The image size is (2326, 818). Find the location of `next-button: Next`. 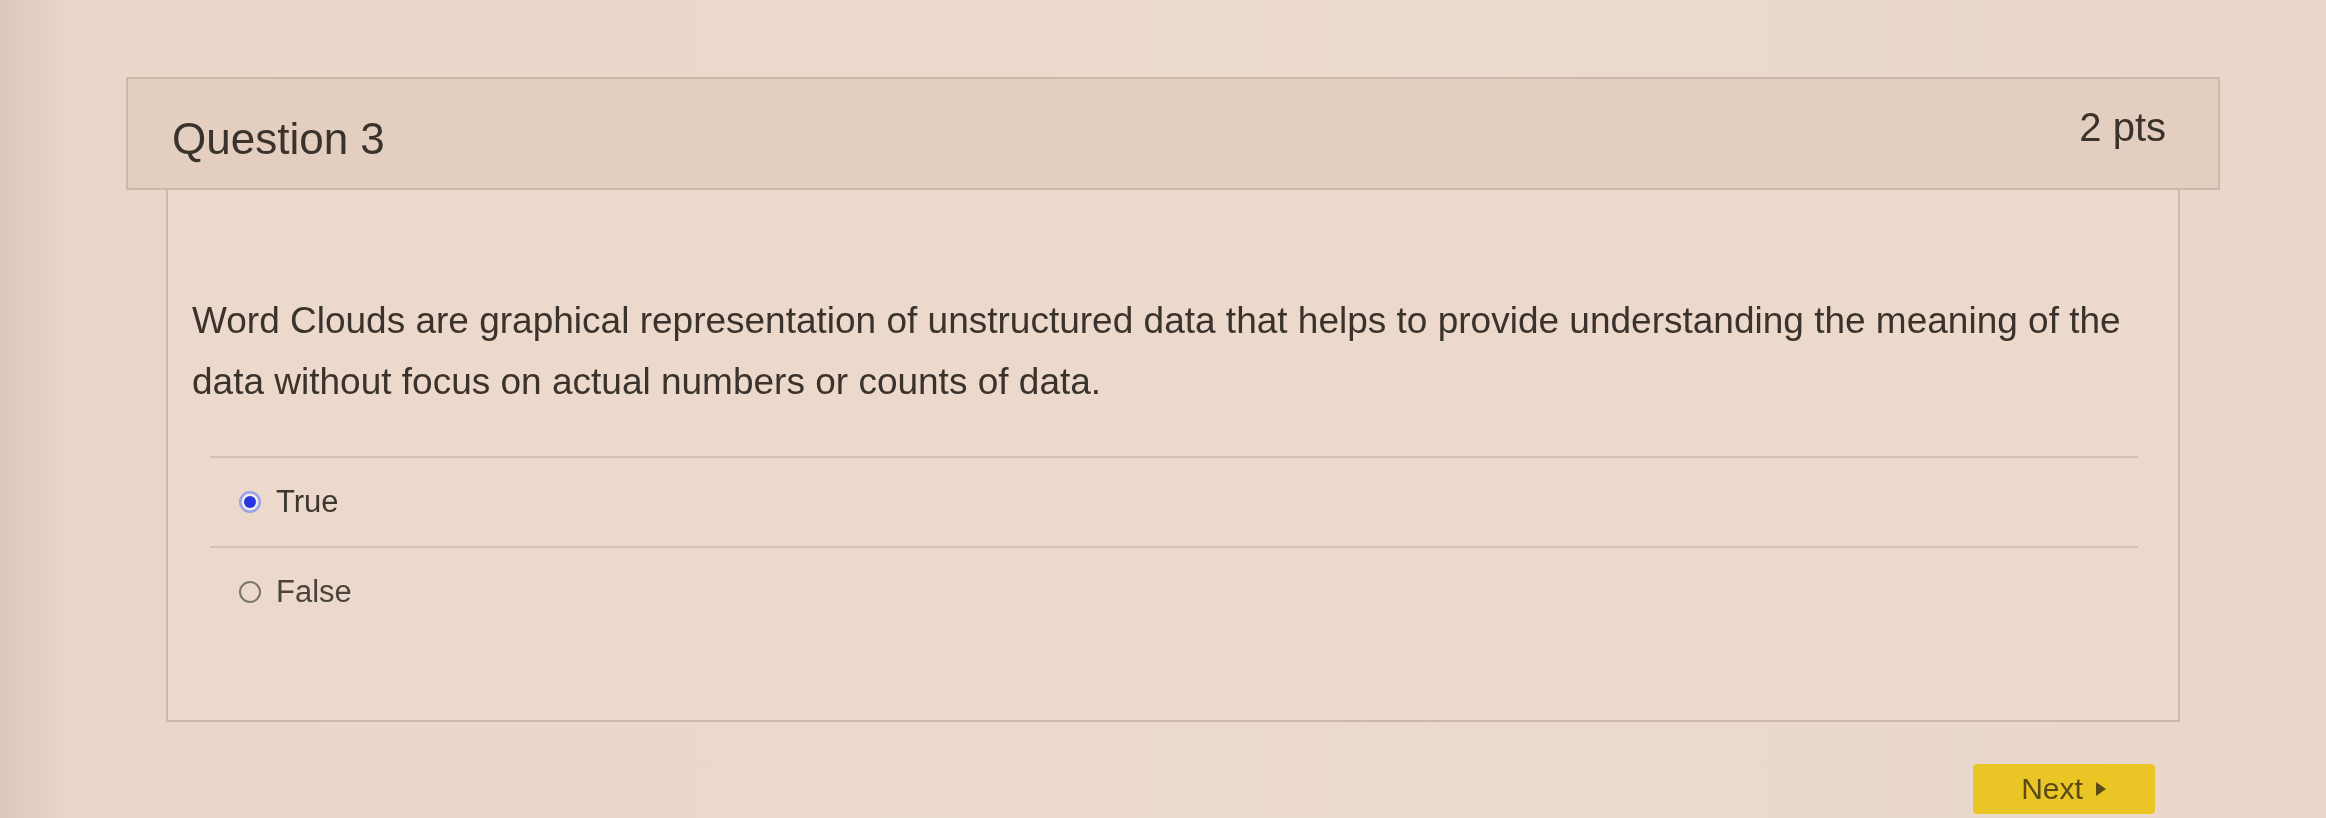

next-button: Next is located at coordinates (2064, 789).